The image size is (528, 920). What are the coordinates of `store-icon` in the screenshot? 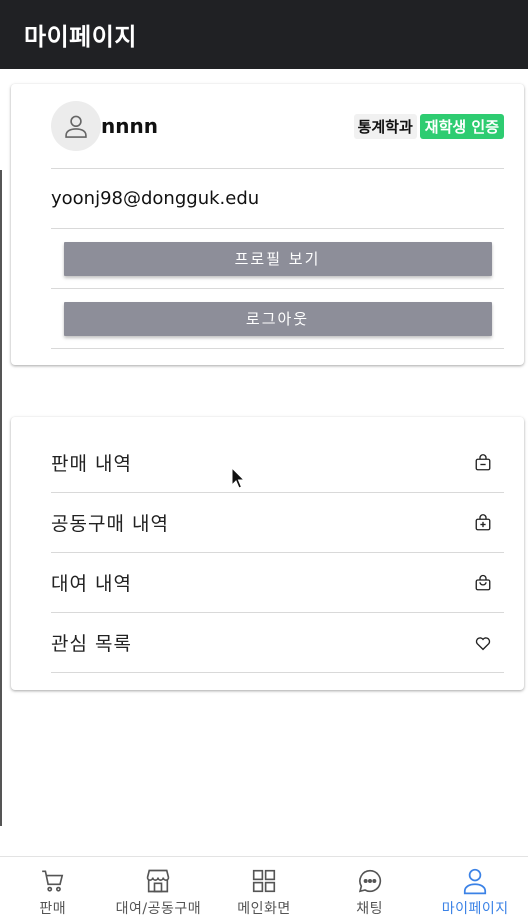 It's located at (158, 881).